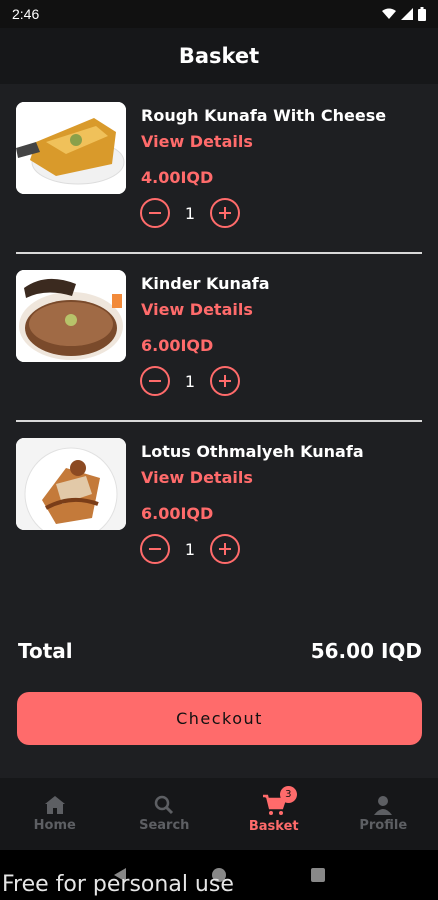  I want to click on nav-home: Home, so click(55, 814).